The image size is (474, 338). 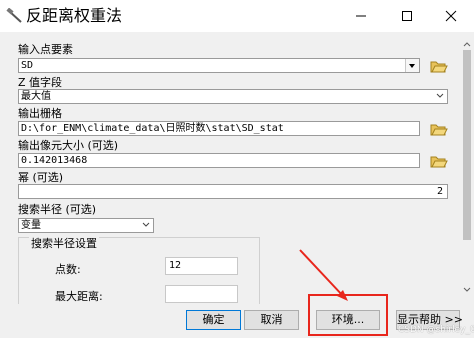 What do you see at coordinates (323, 275) in the screenshot?
I see `annotation-arrow` at bounding box center [323, 275].